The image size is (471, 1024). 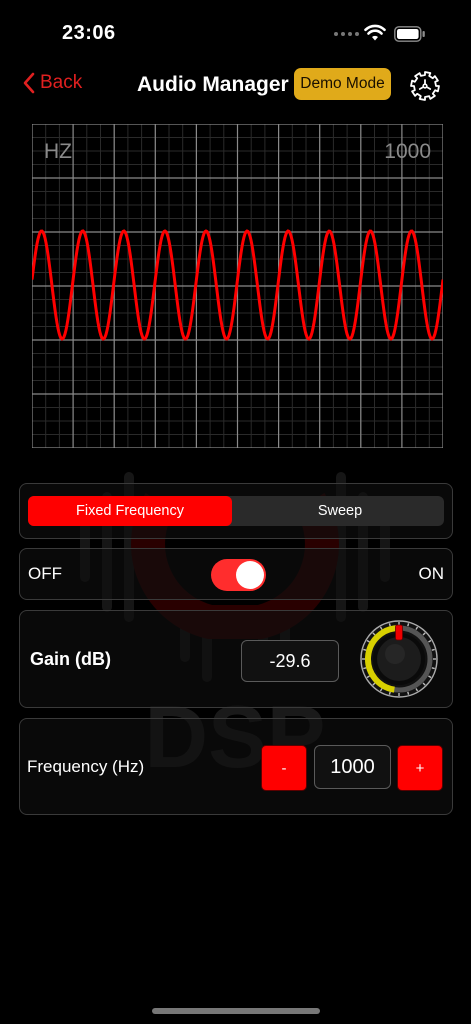 What do you see at coordinates (431, 573) in the screenshot?
I see `on-label: ON` at bounding box center [431, 573].